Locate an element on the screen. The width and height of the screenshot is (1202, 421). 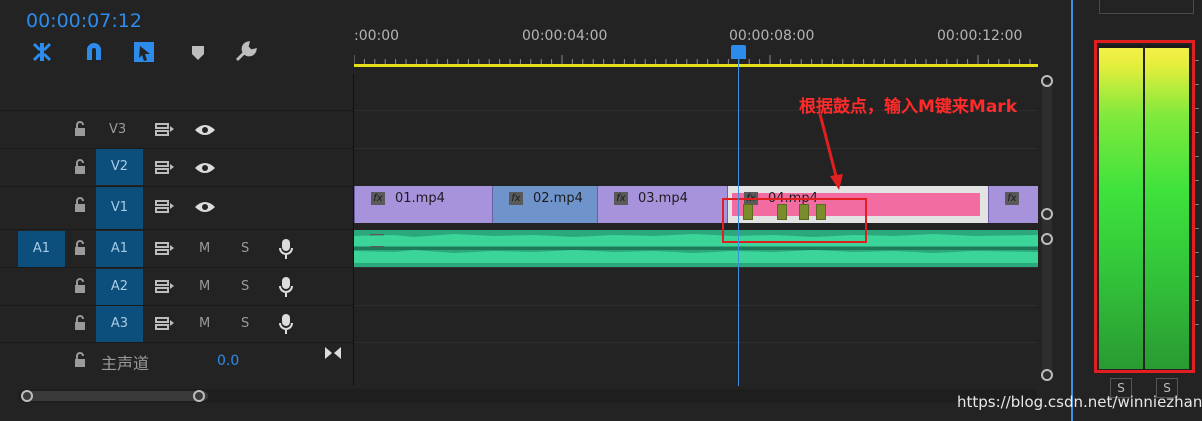
solo-button-a3: S is located at coordinates (245, 323).